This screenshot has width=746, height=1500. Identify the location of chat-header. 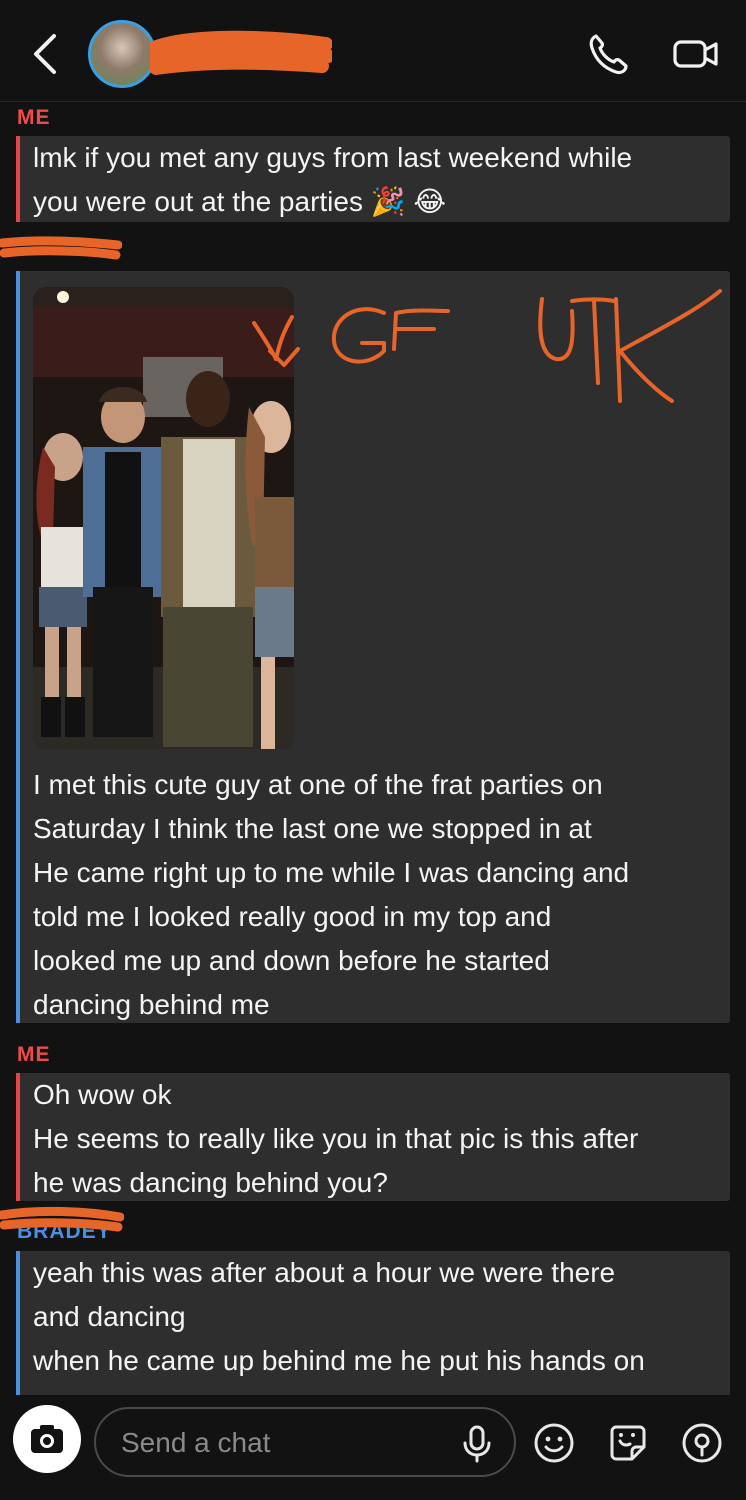
(373, 51).